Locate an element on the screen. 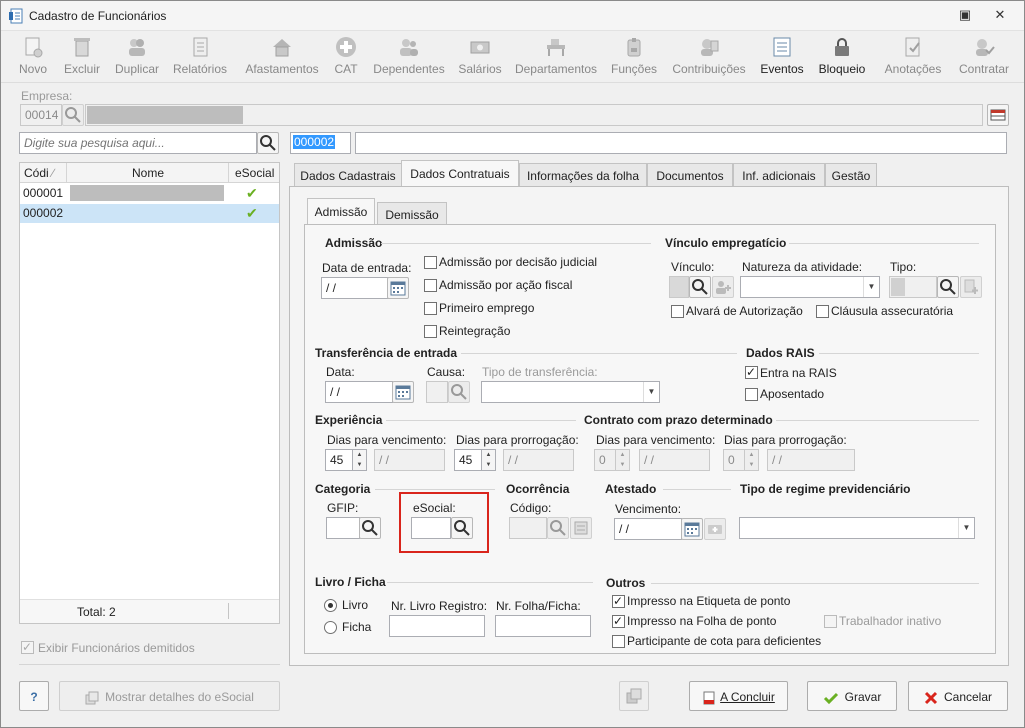  vinculo-field is located at coordinates (679, 287).